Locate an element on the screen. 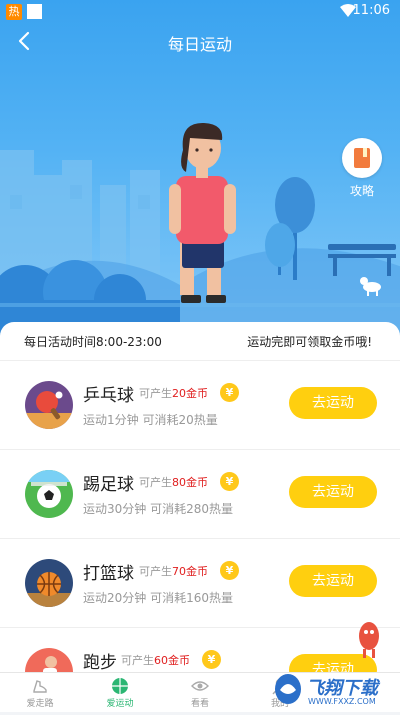 The height and width of the screenshot is (715, 400). coin-yield: 可产生20金币 is located at coordinates (173, 393).